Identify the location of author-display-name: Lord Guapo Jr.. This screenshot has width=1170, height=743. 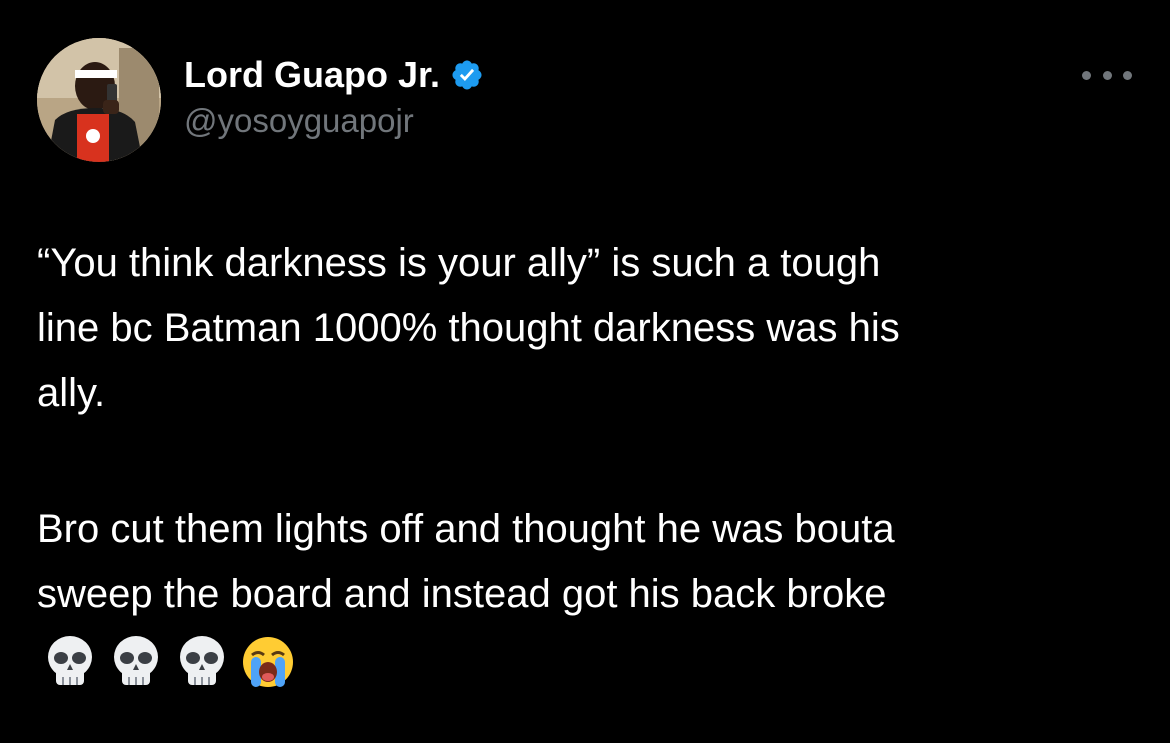
(312, 75).